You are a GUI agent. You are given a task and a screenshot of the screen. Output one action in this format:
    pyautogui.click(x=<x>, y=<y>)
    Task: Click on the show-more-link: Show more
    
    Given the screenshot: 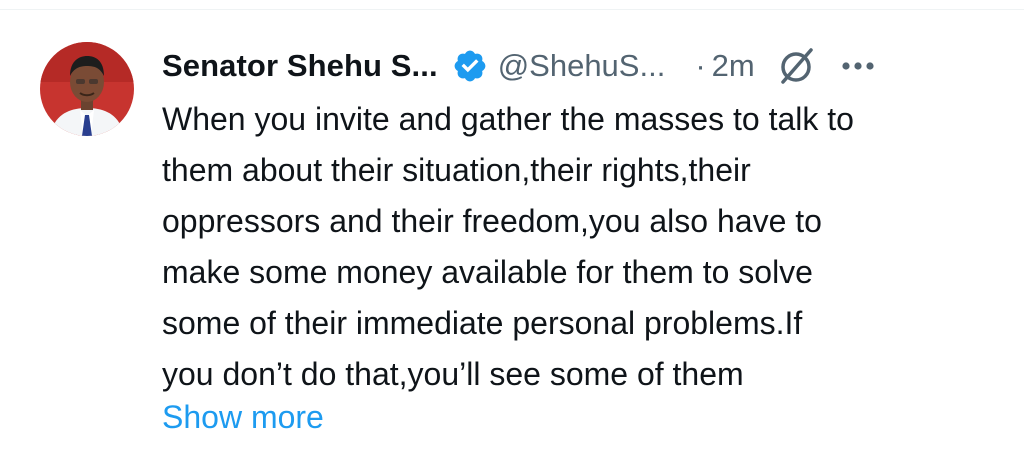 What is the action you would take?
    pyautogui.click(x=243, y=417)
    